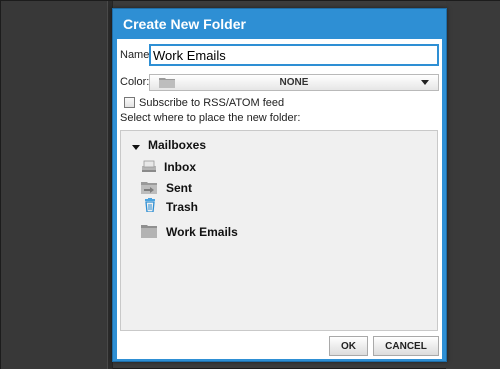 This screenshot has height=369, width=500. I want to click on inbox-icon, so click(149, 166).